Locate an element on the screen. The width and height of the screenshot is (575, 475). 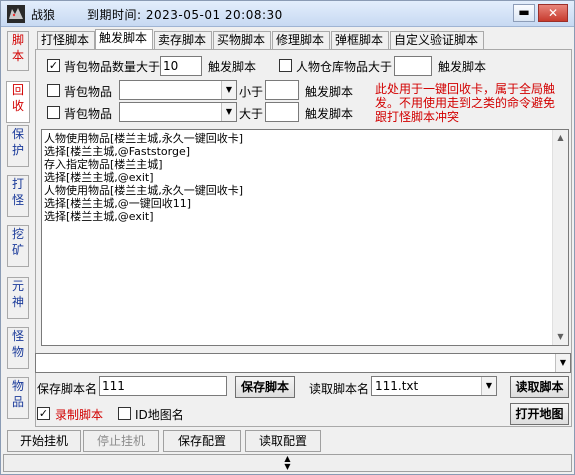
side-tab-script: 脚本 is located at coordinates (18, 51).